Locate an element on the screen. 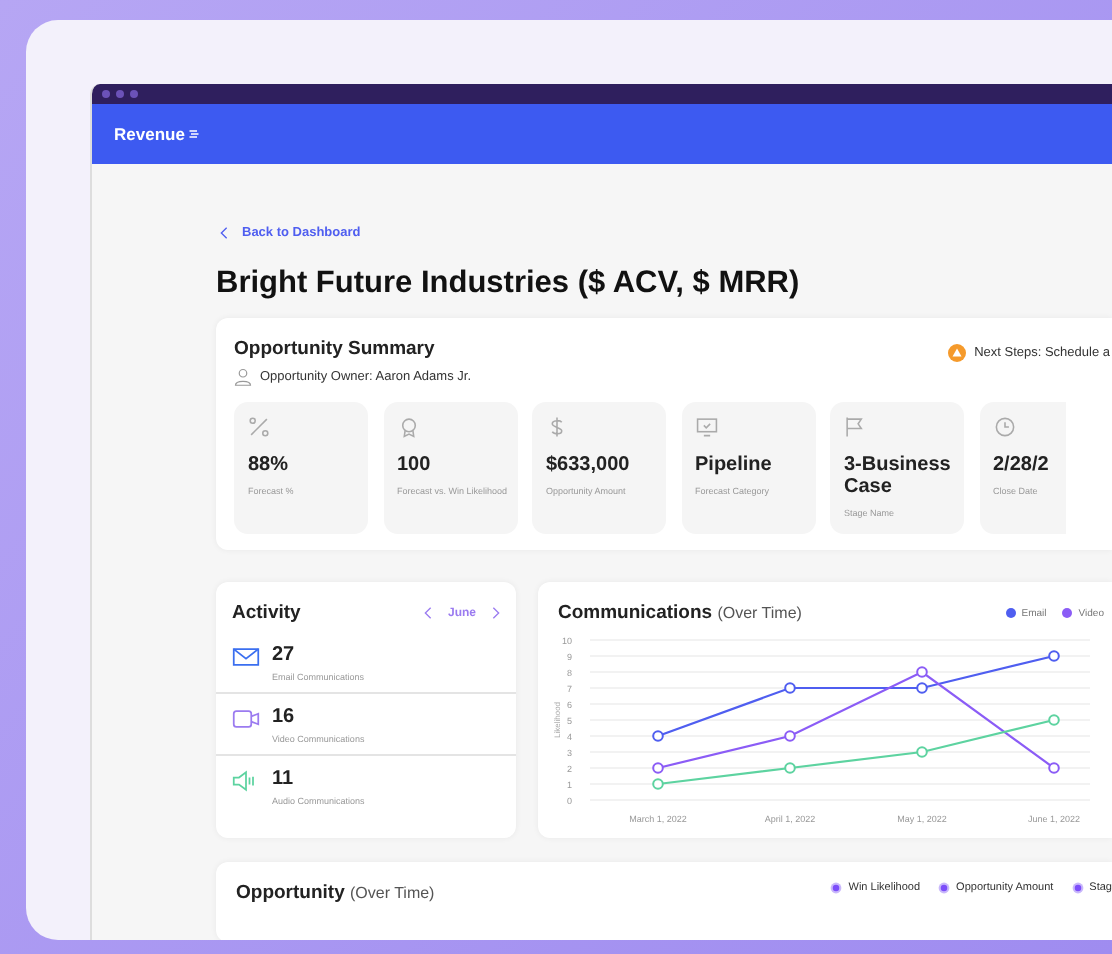 This screenshot has width=1112, height=954. metric-value: $633,000 is located at coordinates (589, 465).